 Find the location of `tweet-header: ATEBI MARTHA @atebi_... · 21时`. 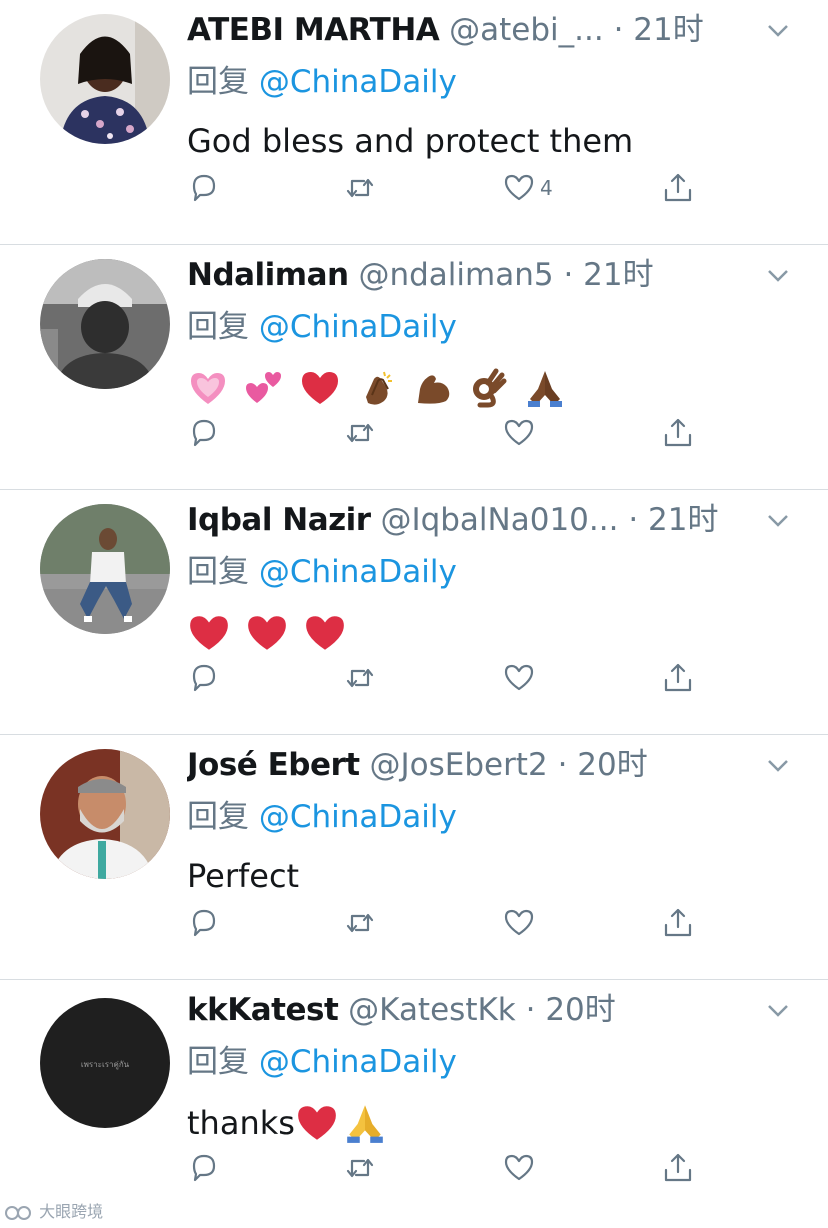

tweet-header: ATEBI MARTHA @atebi_... · 21时 is located at coordinates (472, 30).